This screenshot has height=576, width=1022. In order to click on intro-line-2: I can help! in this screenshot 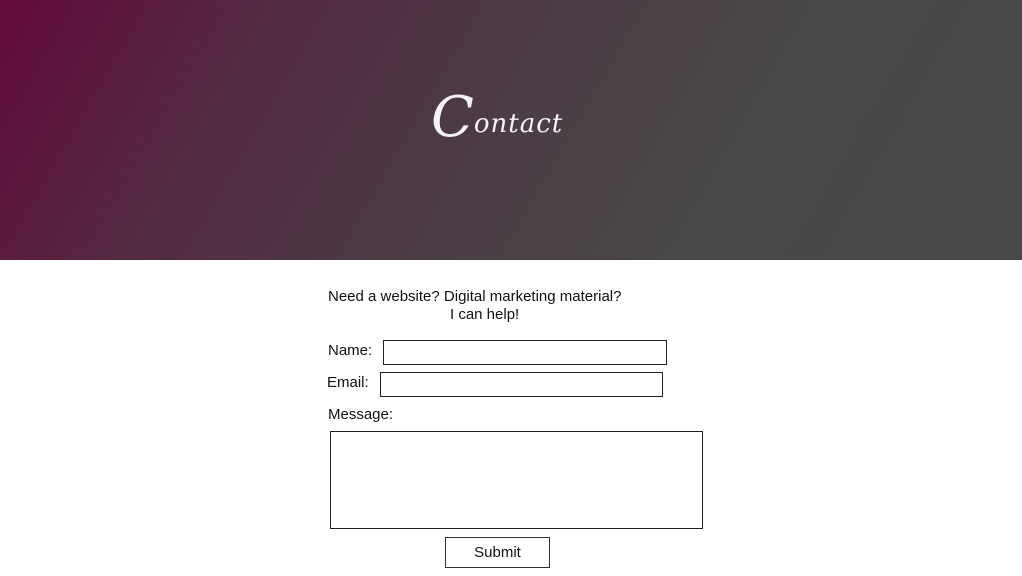, I will do `click(485, 314)`.